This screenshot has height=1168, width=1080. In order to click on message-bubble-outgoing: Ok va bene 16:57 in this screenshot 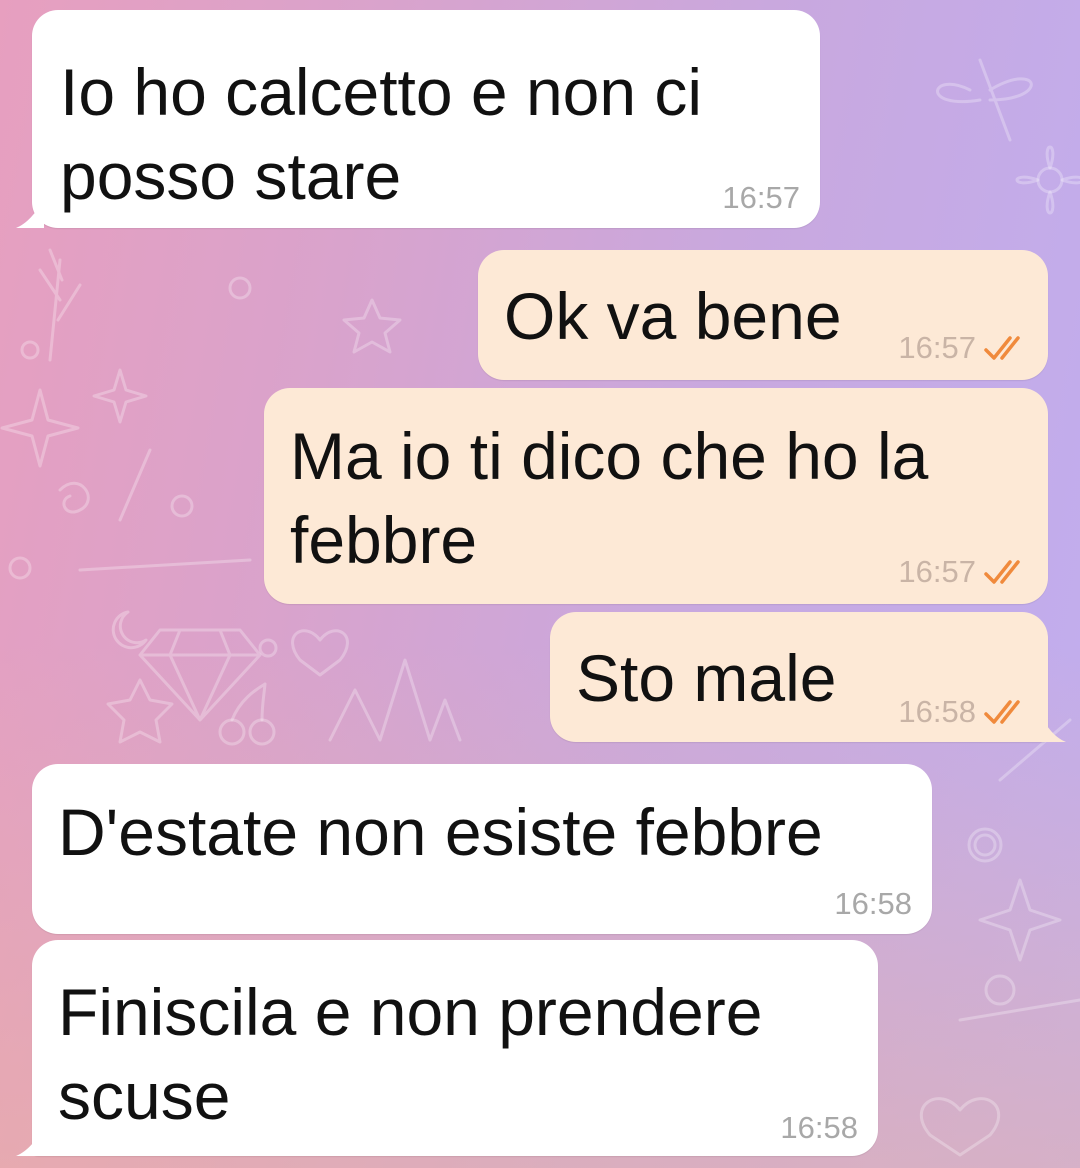, I will do `click(763, 315)`.